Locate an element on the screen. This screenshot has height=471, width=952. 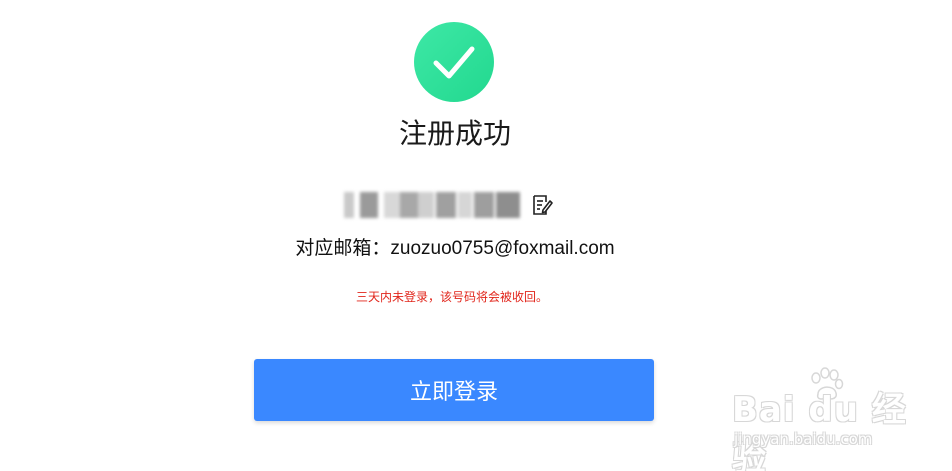
email-label: 对应邮箱： is located at coordinates (343, 248).